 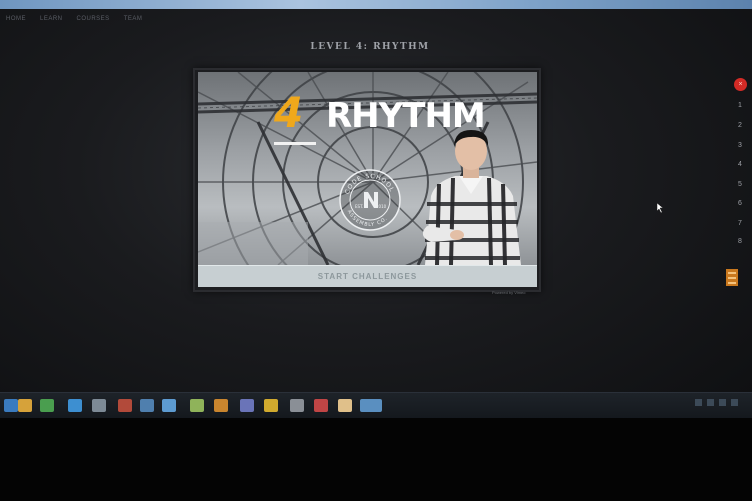 What do you see at coordinates (16, 19) in the screenshot?
I see `nav-item: Home` at bounding box center [16, 19].